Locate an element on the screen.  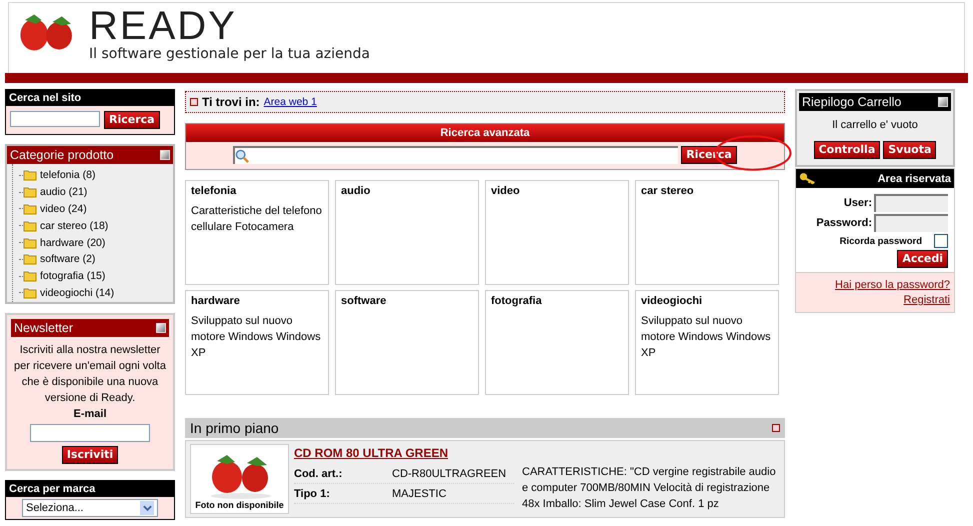
category-card: video is located at coordinates (557, 232).